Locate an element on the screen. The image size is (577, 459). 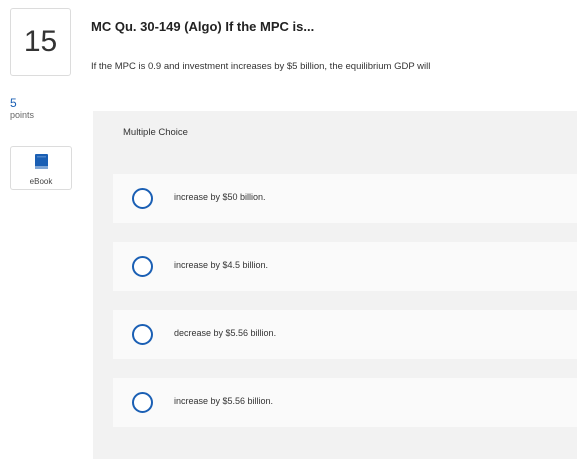
ebook-label: eBook is located at coordinates (41, 181).